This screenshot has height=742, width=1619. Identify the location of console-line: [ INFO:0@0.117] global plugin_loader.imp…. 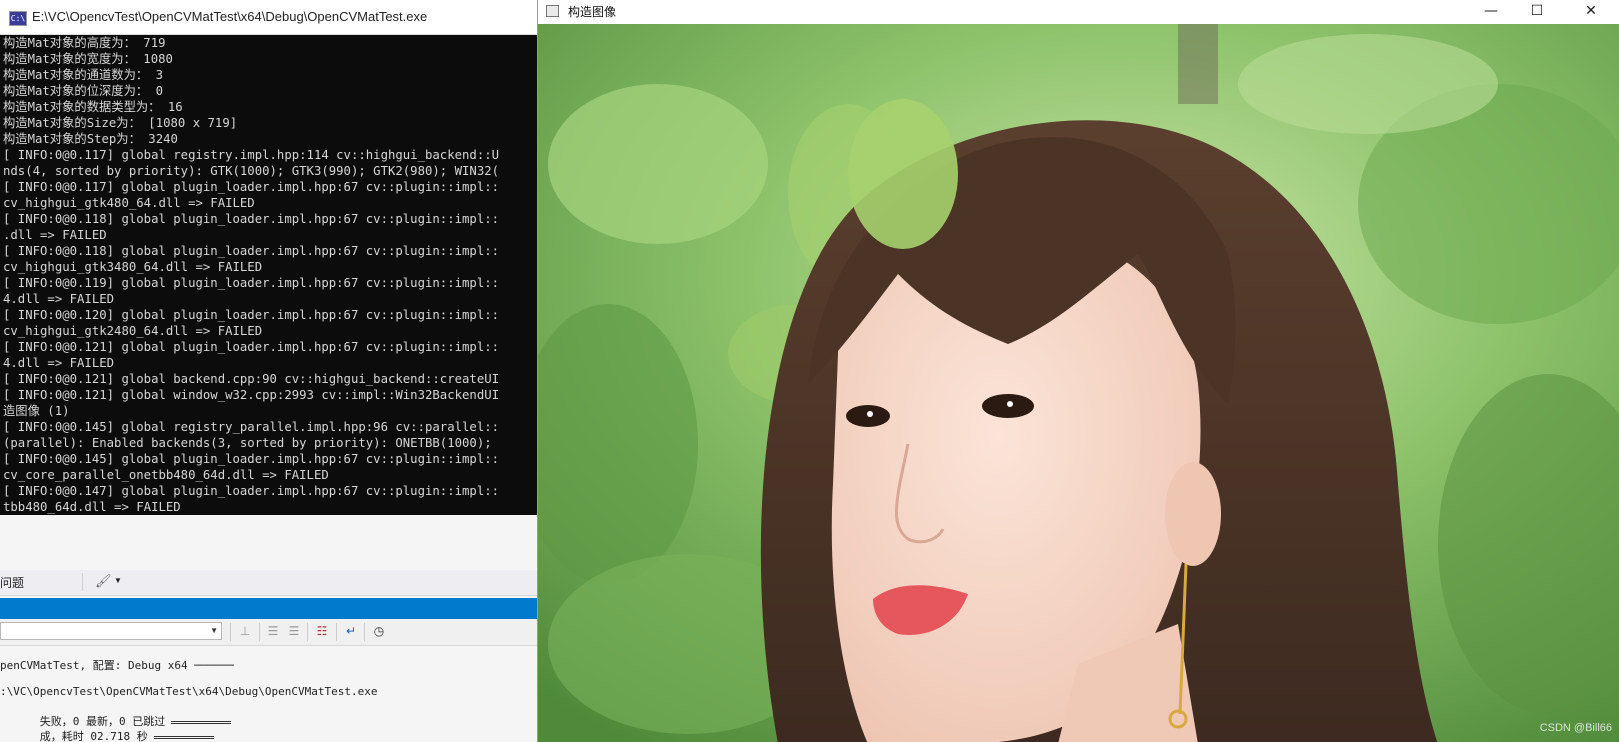
(251, 187).